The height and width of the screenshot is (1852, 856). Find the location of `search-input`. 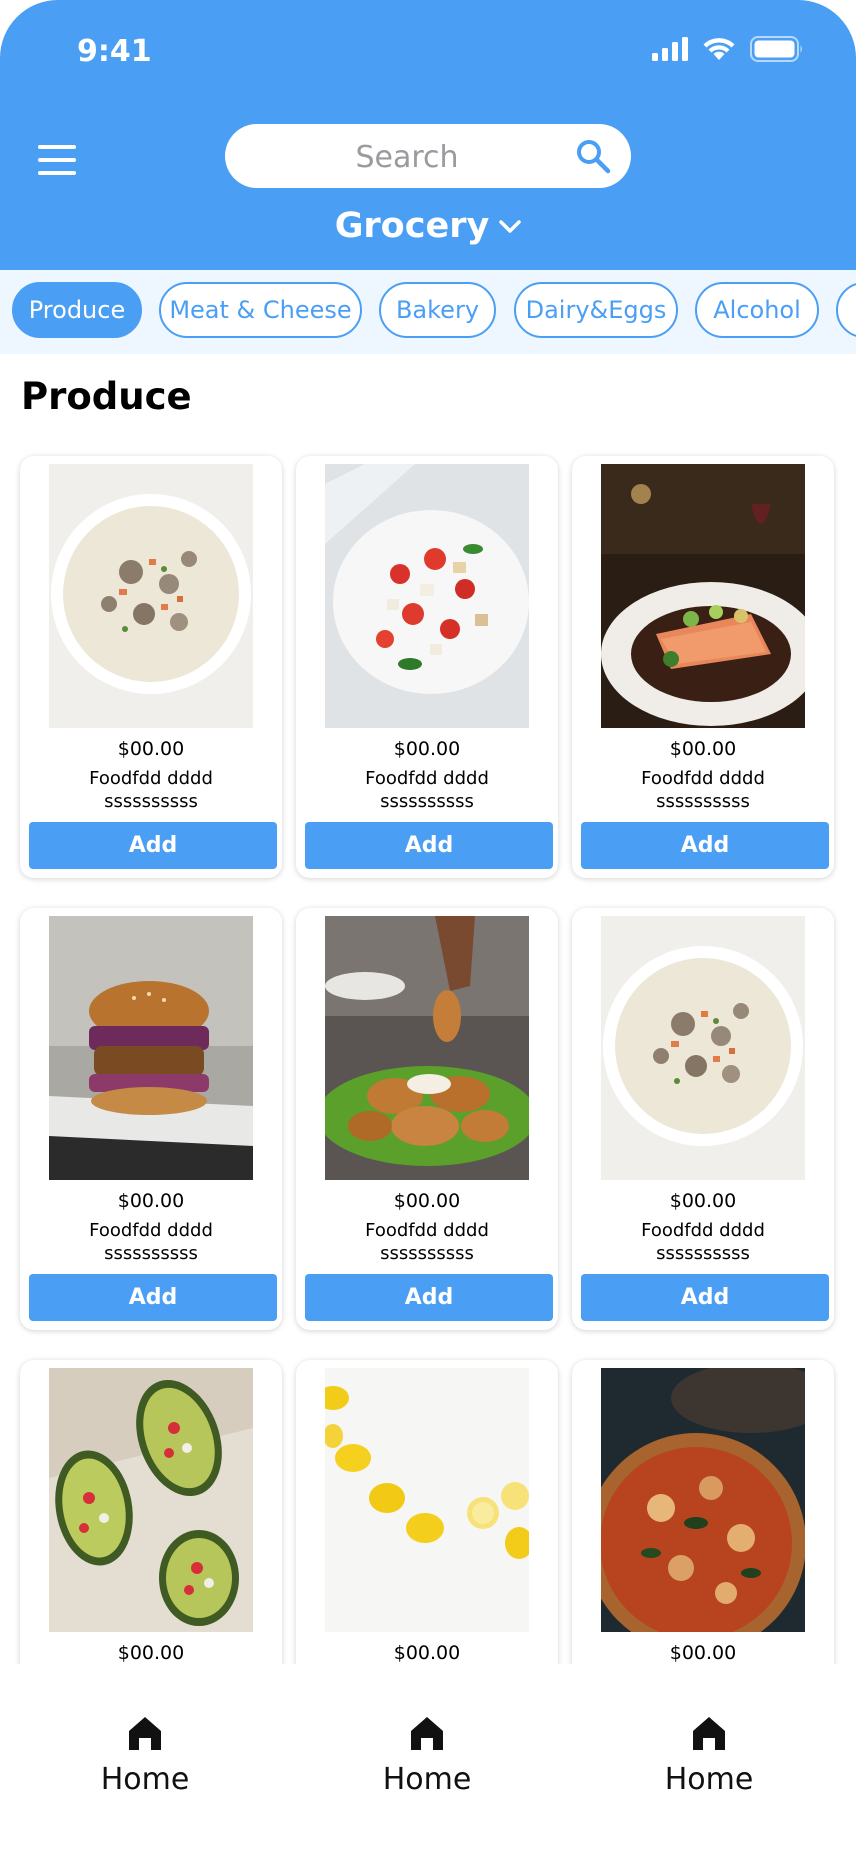

search-input is located at coordinates (407, 157).